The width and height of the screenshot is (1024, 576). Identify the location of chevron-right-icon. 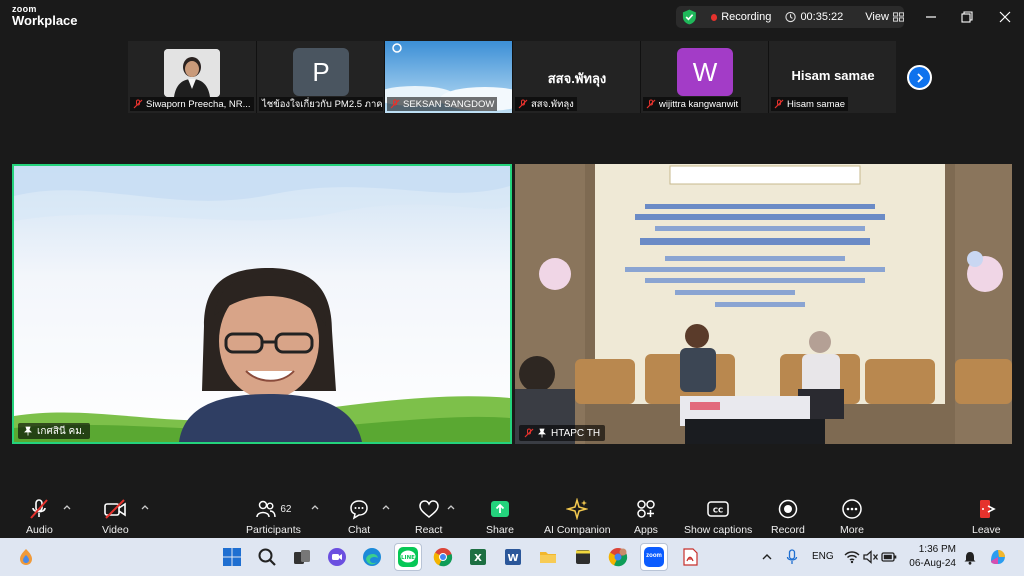
(919, 77).